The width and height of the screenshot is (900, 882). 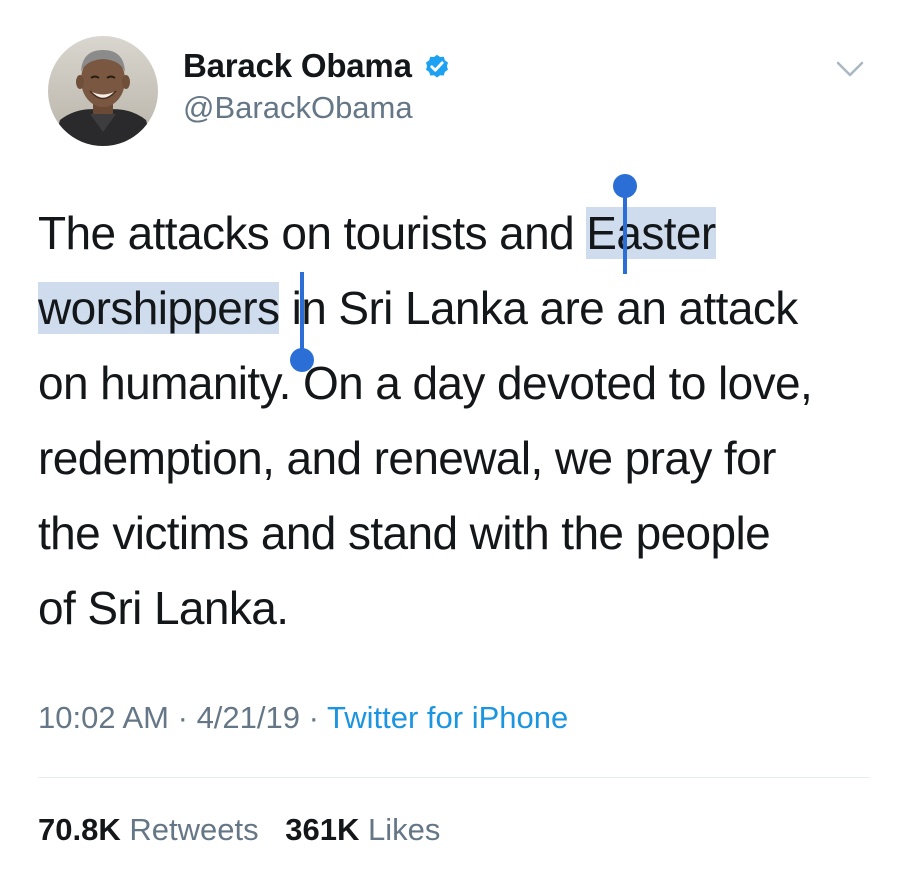 What do you see at coordinates (297, 66) in the screenshot?
I see `display-name: Barack Obama` at bounding box center [297, 66].